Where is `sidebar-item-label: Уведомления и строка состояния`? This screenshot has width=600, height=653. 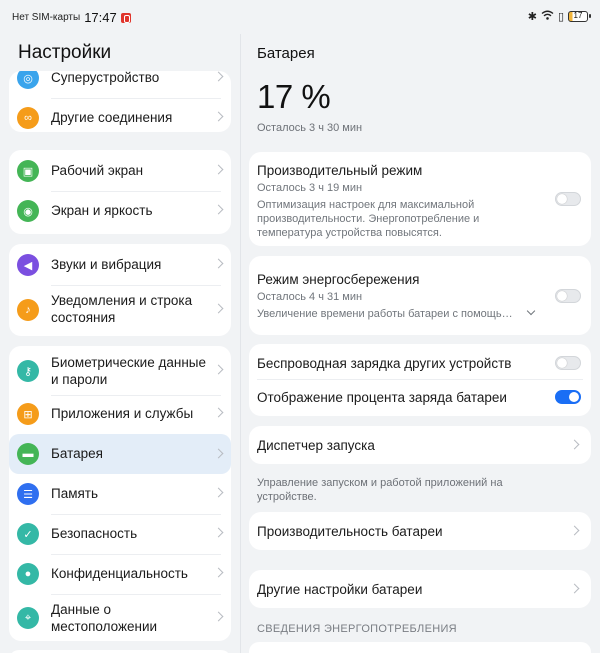 sidebar-item-label: Уведомления и строка состояния is located at coordinates (122, 309).